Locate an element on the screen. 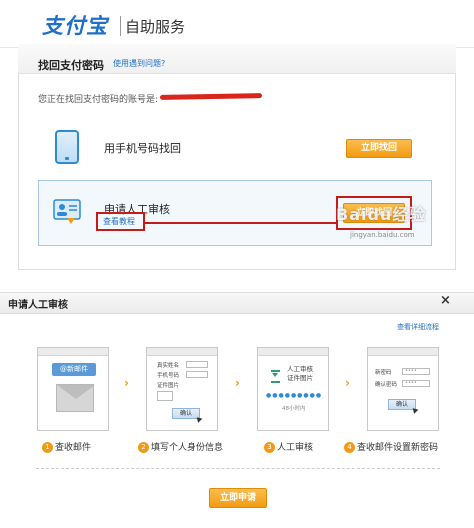 Image resolution: width=474 pixels, height=528 pixels. watermark: Baidu经验 is located at coordinates (381, 214).